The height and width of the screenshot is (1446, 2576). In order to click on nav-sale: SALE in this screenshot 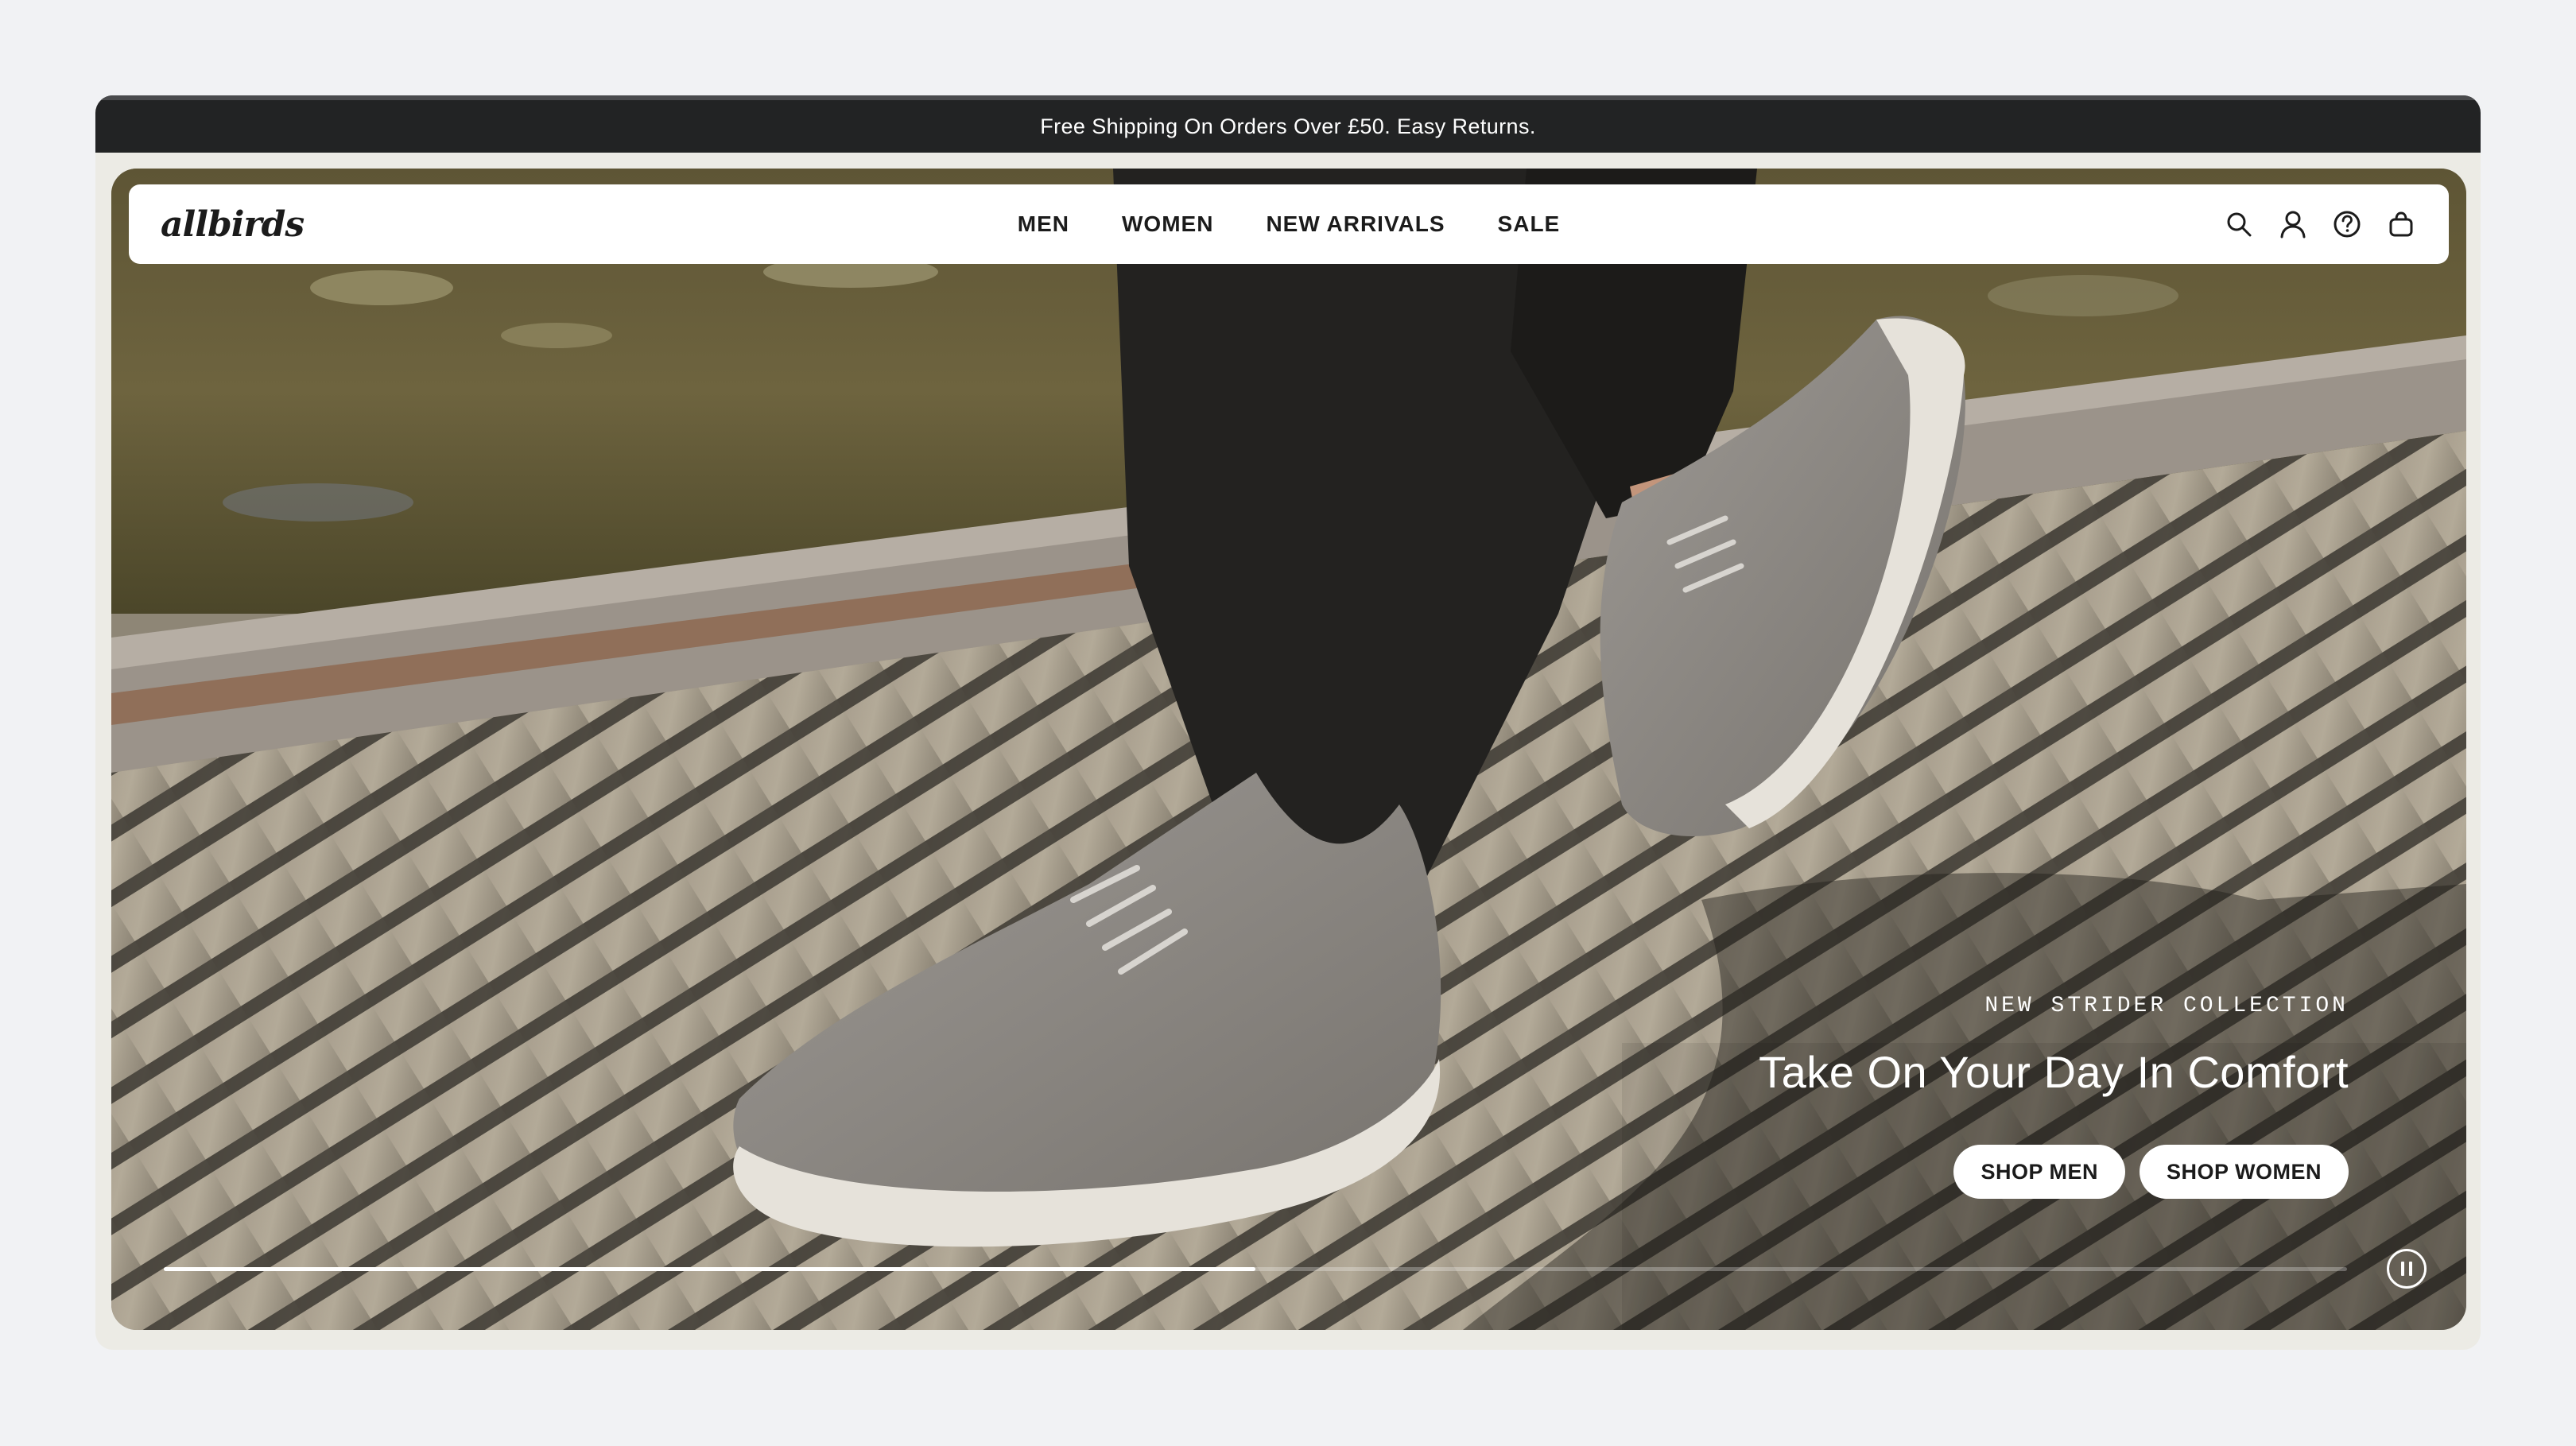, I will do `click(1530, 224)`.